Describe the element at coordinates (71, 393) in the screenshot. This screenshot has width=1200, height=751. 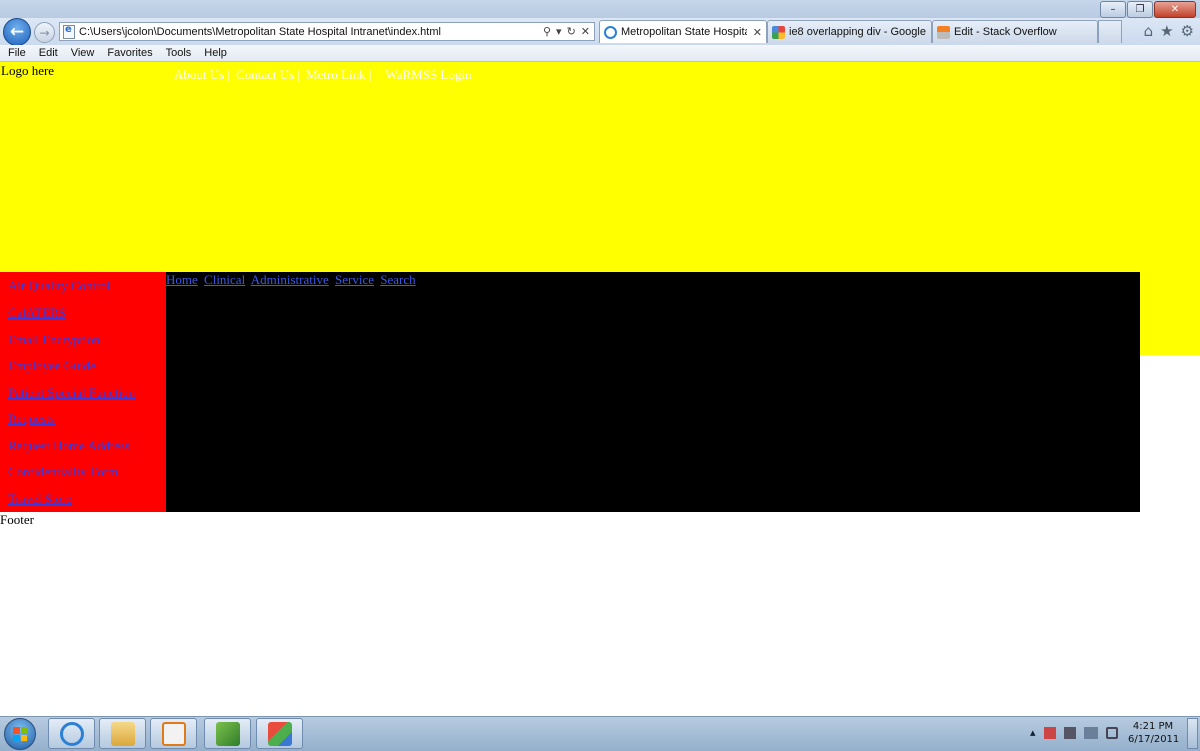
I see `sidebar-link-patient-special-function: Patient Special Function` at that location.